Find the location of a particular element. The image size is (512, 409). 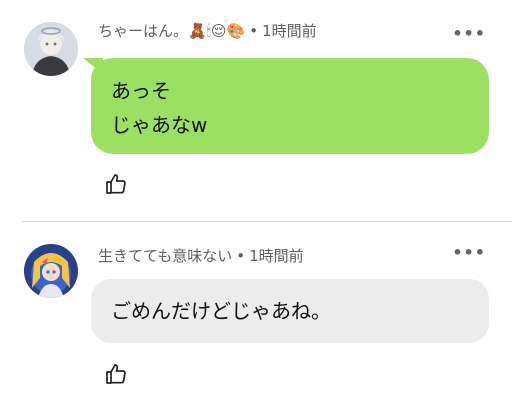

comment-meta: ちゃーはん。🧸🕯😌🎨 • 1時間前 is located at coordinates (207, 30).